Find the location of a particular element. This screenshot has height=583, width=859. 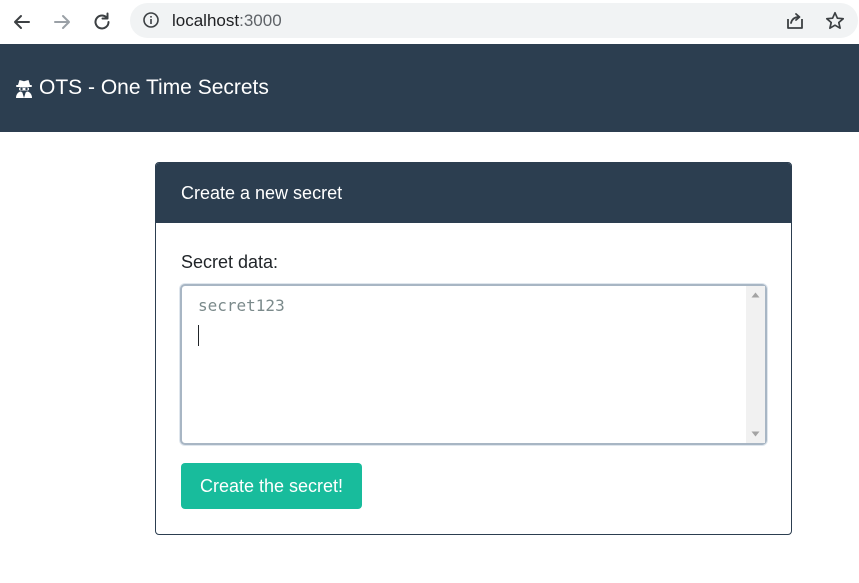

share-icon is located at coordinates (795, 21).